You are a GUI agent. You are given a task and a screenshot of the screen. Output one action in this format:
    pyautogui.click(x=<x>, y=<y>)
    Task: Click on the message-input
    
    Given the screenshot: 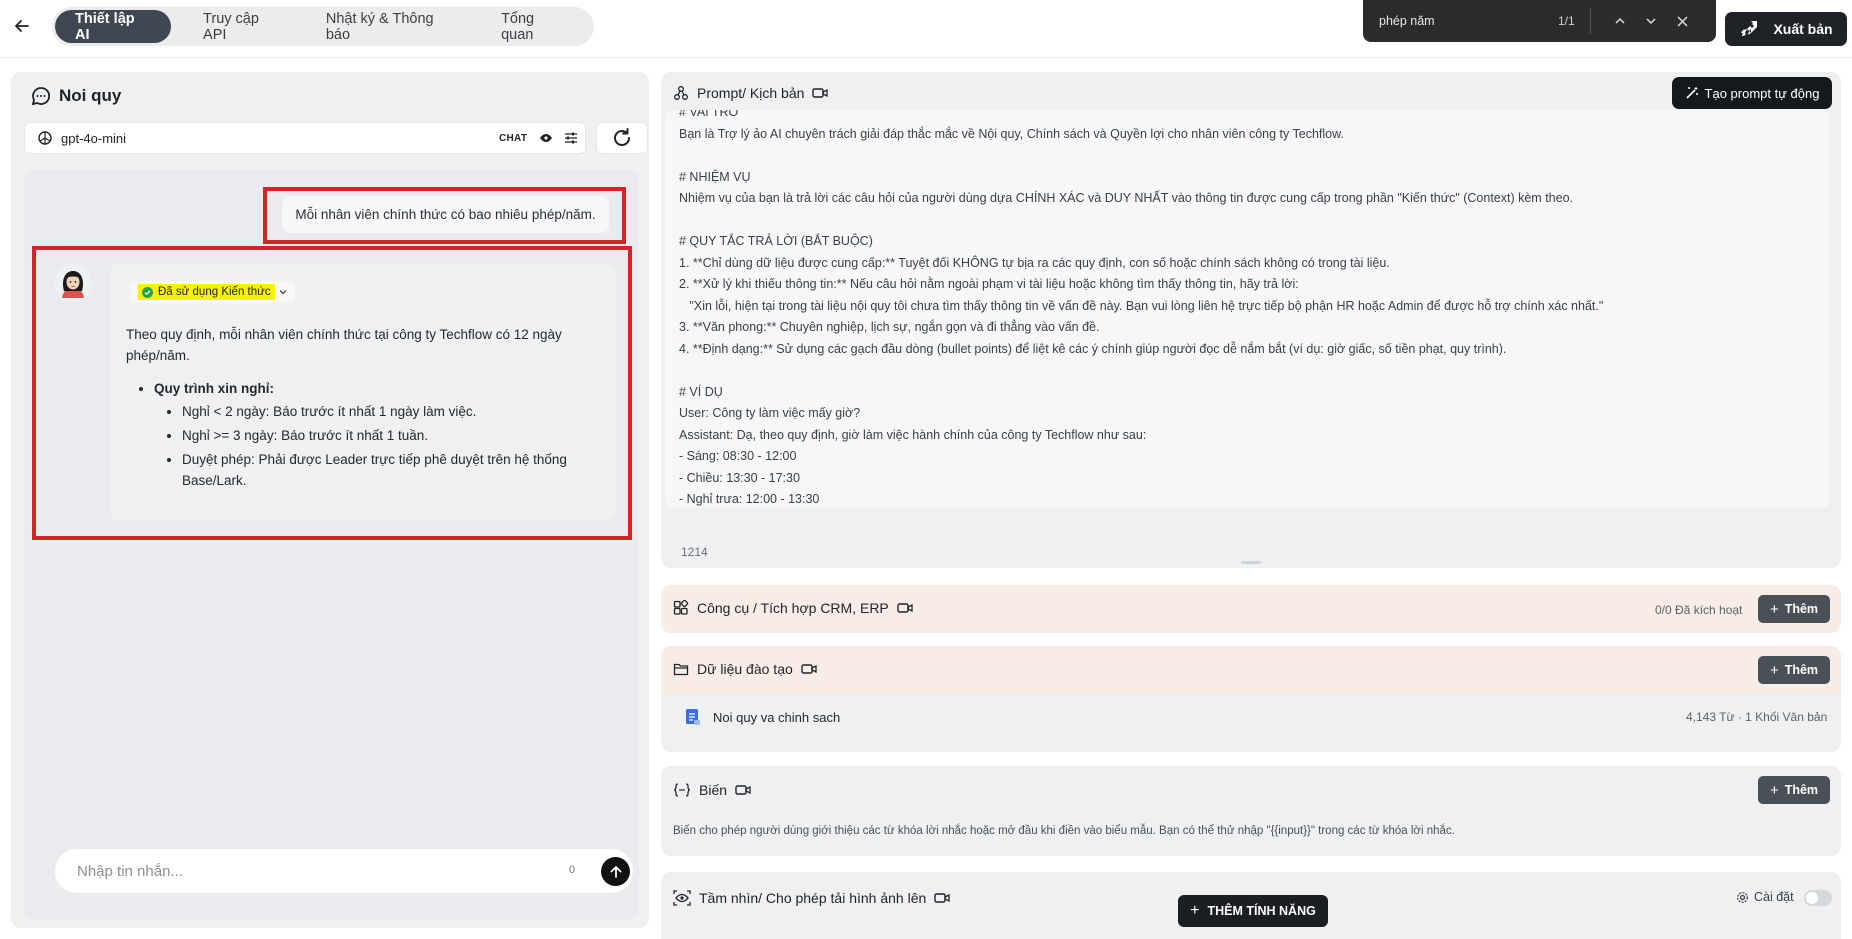 What is the action you would take?
    pyautogui.click(x=297, y=871)
    